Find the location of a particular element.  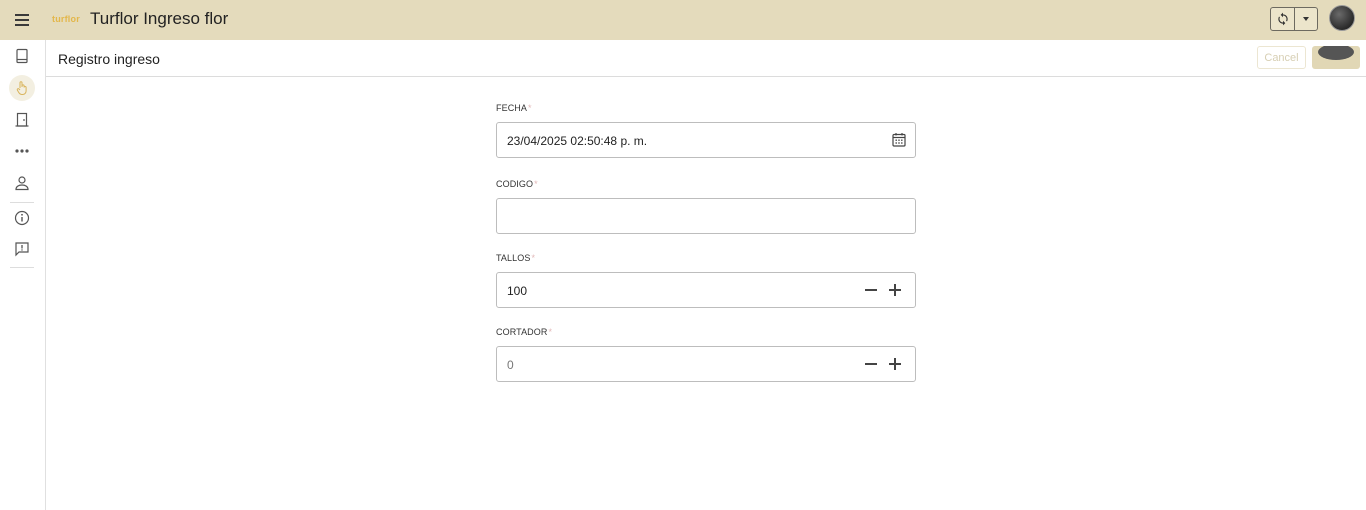

codigo-field is located at coordinates (706, 216).